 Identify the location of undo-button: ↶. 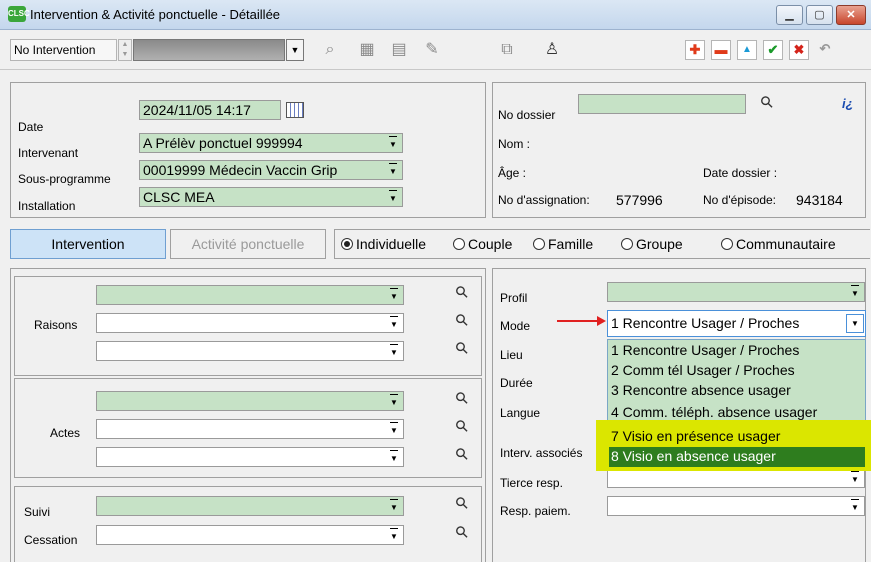
(825, 50).